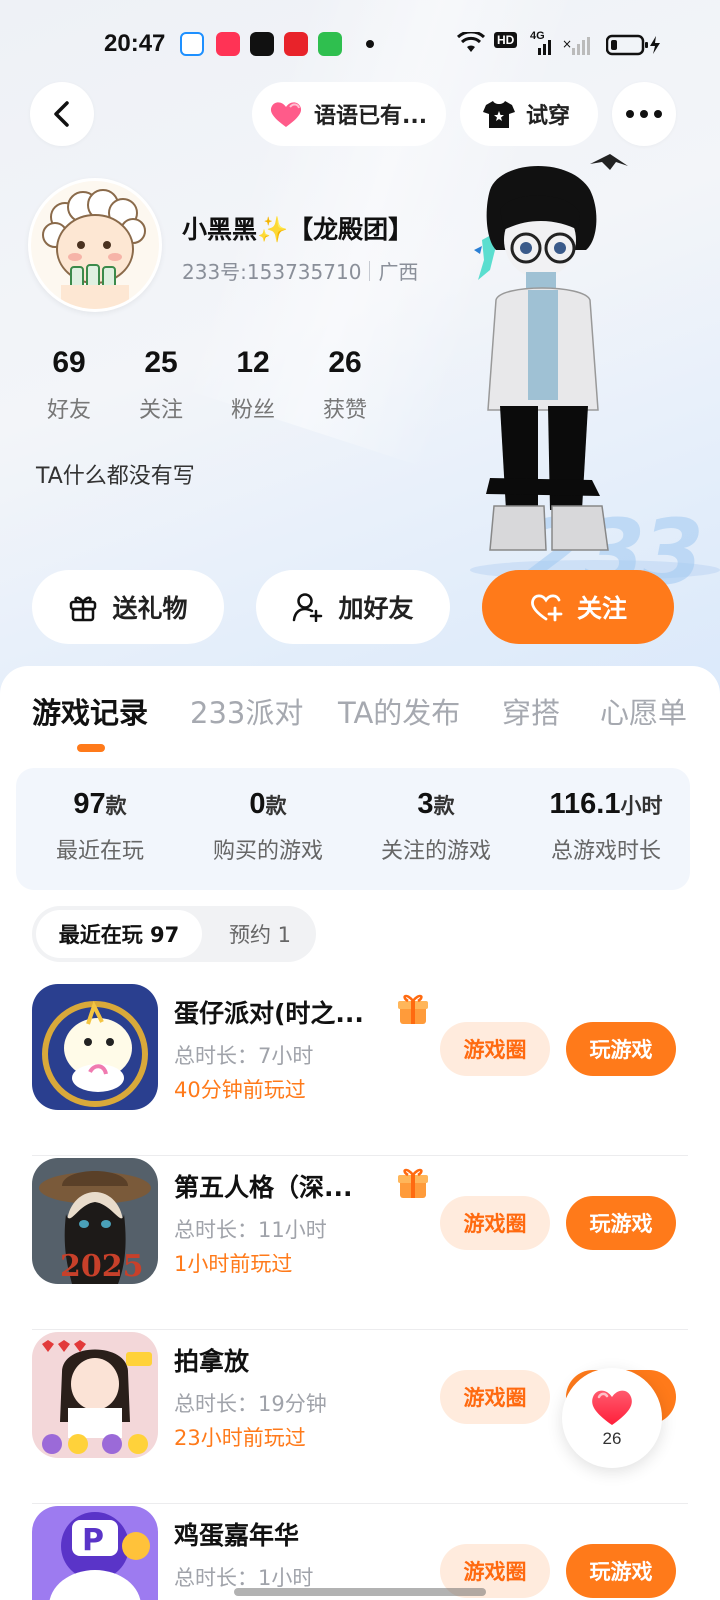 This screenshot has height=1600, width=720. Describe the element at coordinates (95, 1221) in the screenshot. I see `game-icon-identity-v: 2025` at that location.